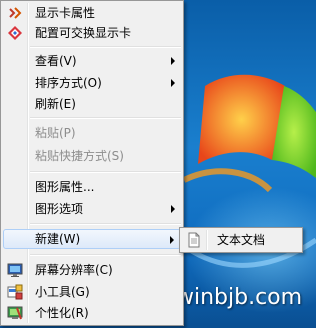 The image size is (320, 328). I want to click on submenu-item-text-document: 文本文档, so click(241, 240).